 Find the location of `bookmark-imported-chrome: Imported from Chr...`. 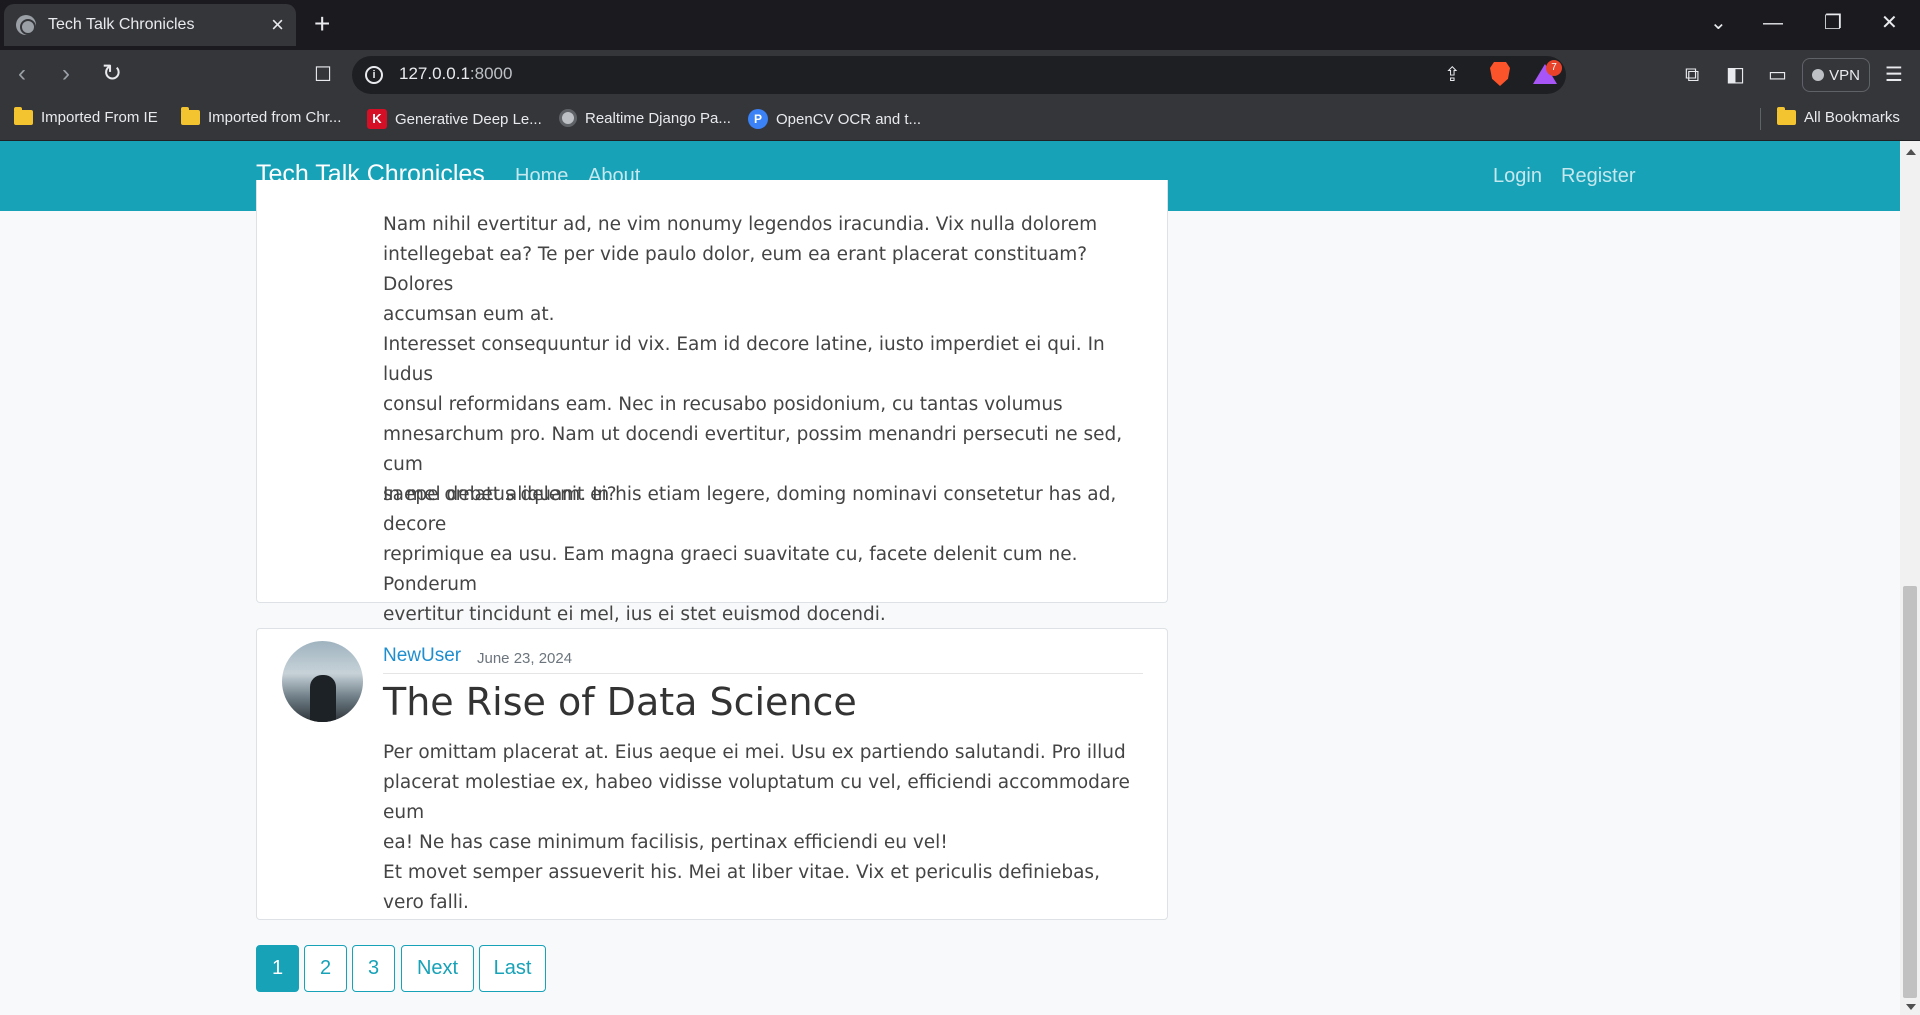

bookmark-imported-chrome: Imported from Chr... is located at coordinates (261, 116).